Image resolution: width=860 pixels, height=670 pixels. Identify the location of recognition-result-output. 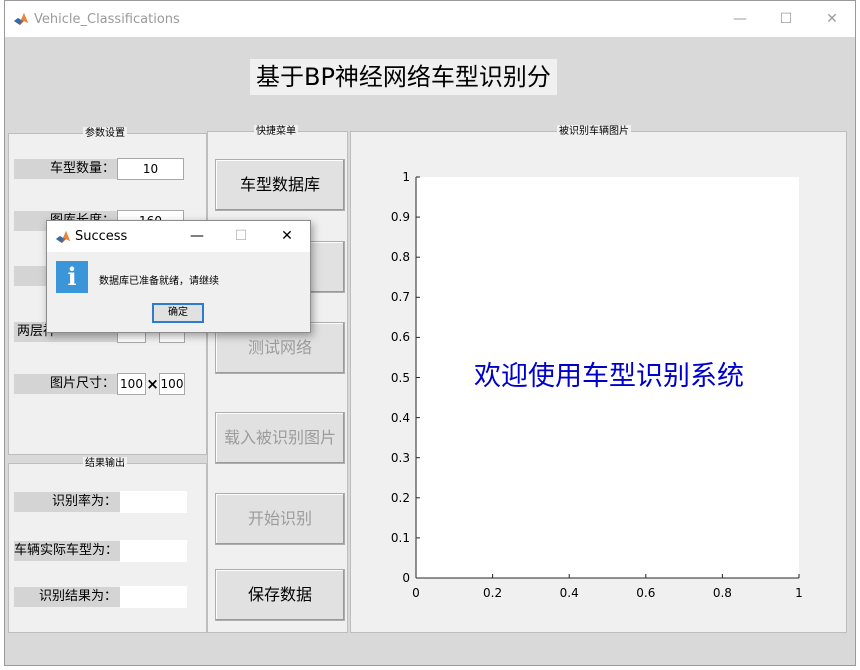
(153, 597).